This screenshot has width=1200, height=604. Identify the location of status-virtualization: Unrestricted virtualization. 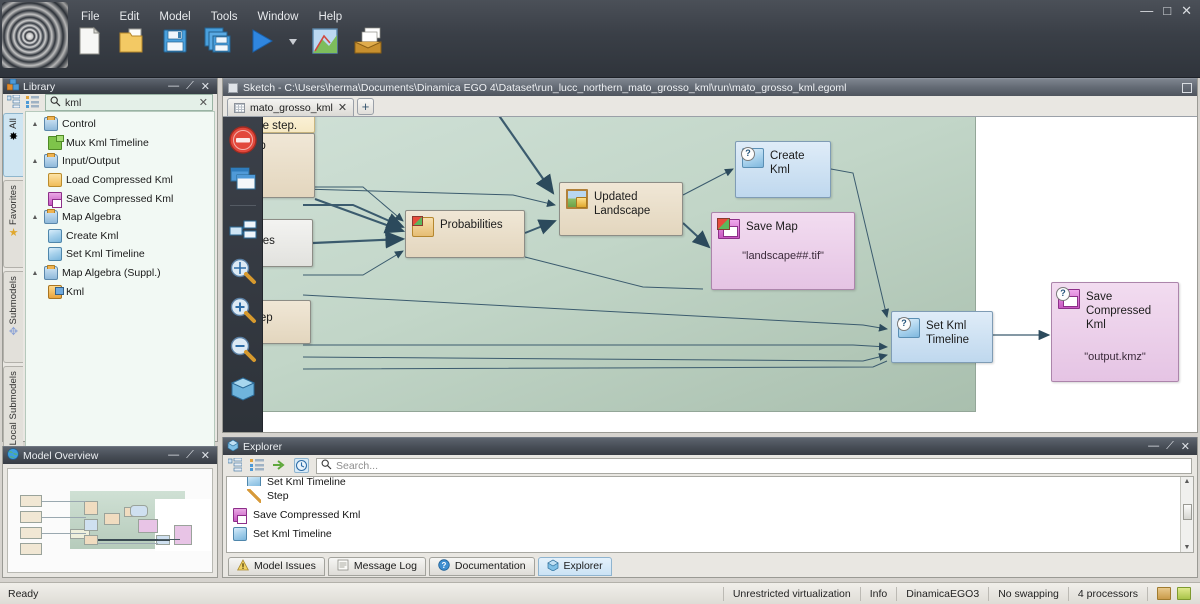
(791, 593).